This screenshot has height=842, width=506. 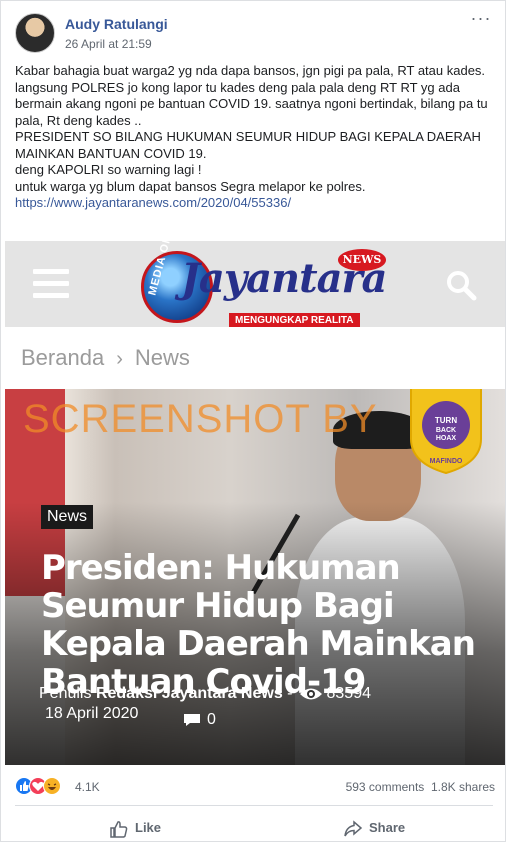 I want to click on haha-reaction-icon, so click(x=52, y=786).